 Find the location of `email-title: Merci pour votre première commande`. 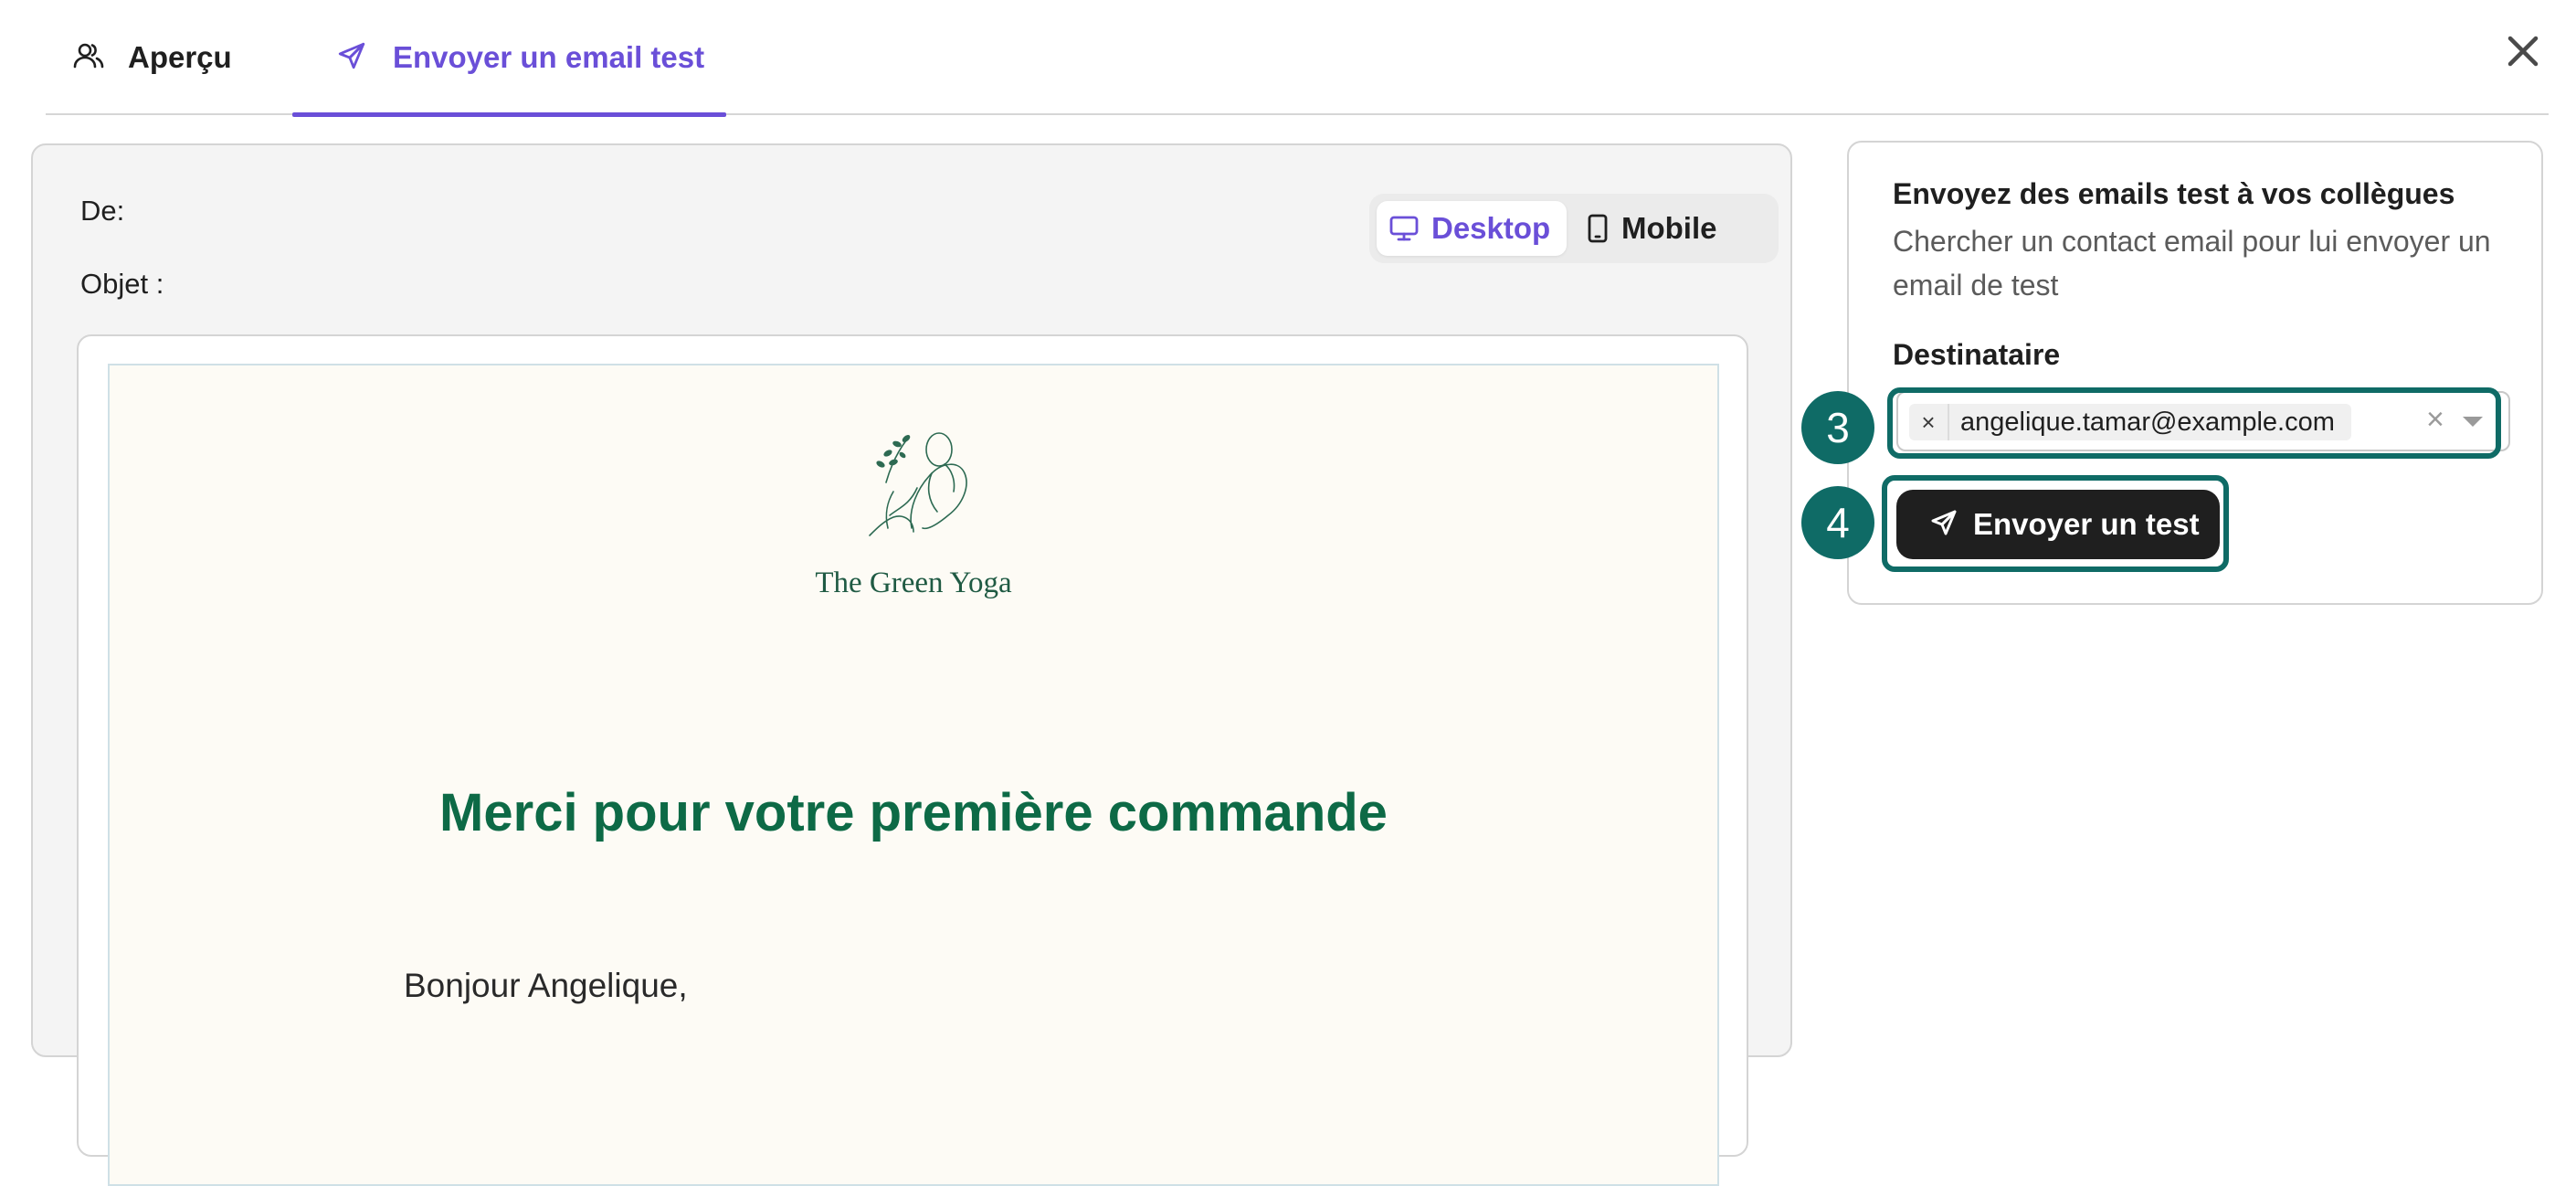

email-title: Merci pour votre première commande is located at coordinates (913, 812).